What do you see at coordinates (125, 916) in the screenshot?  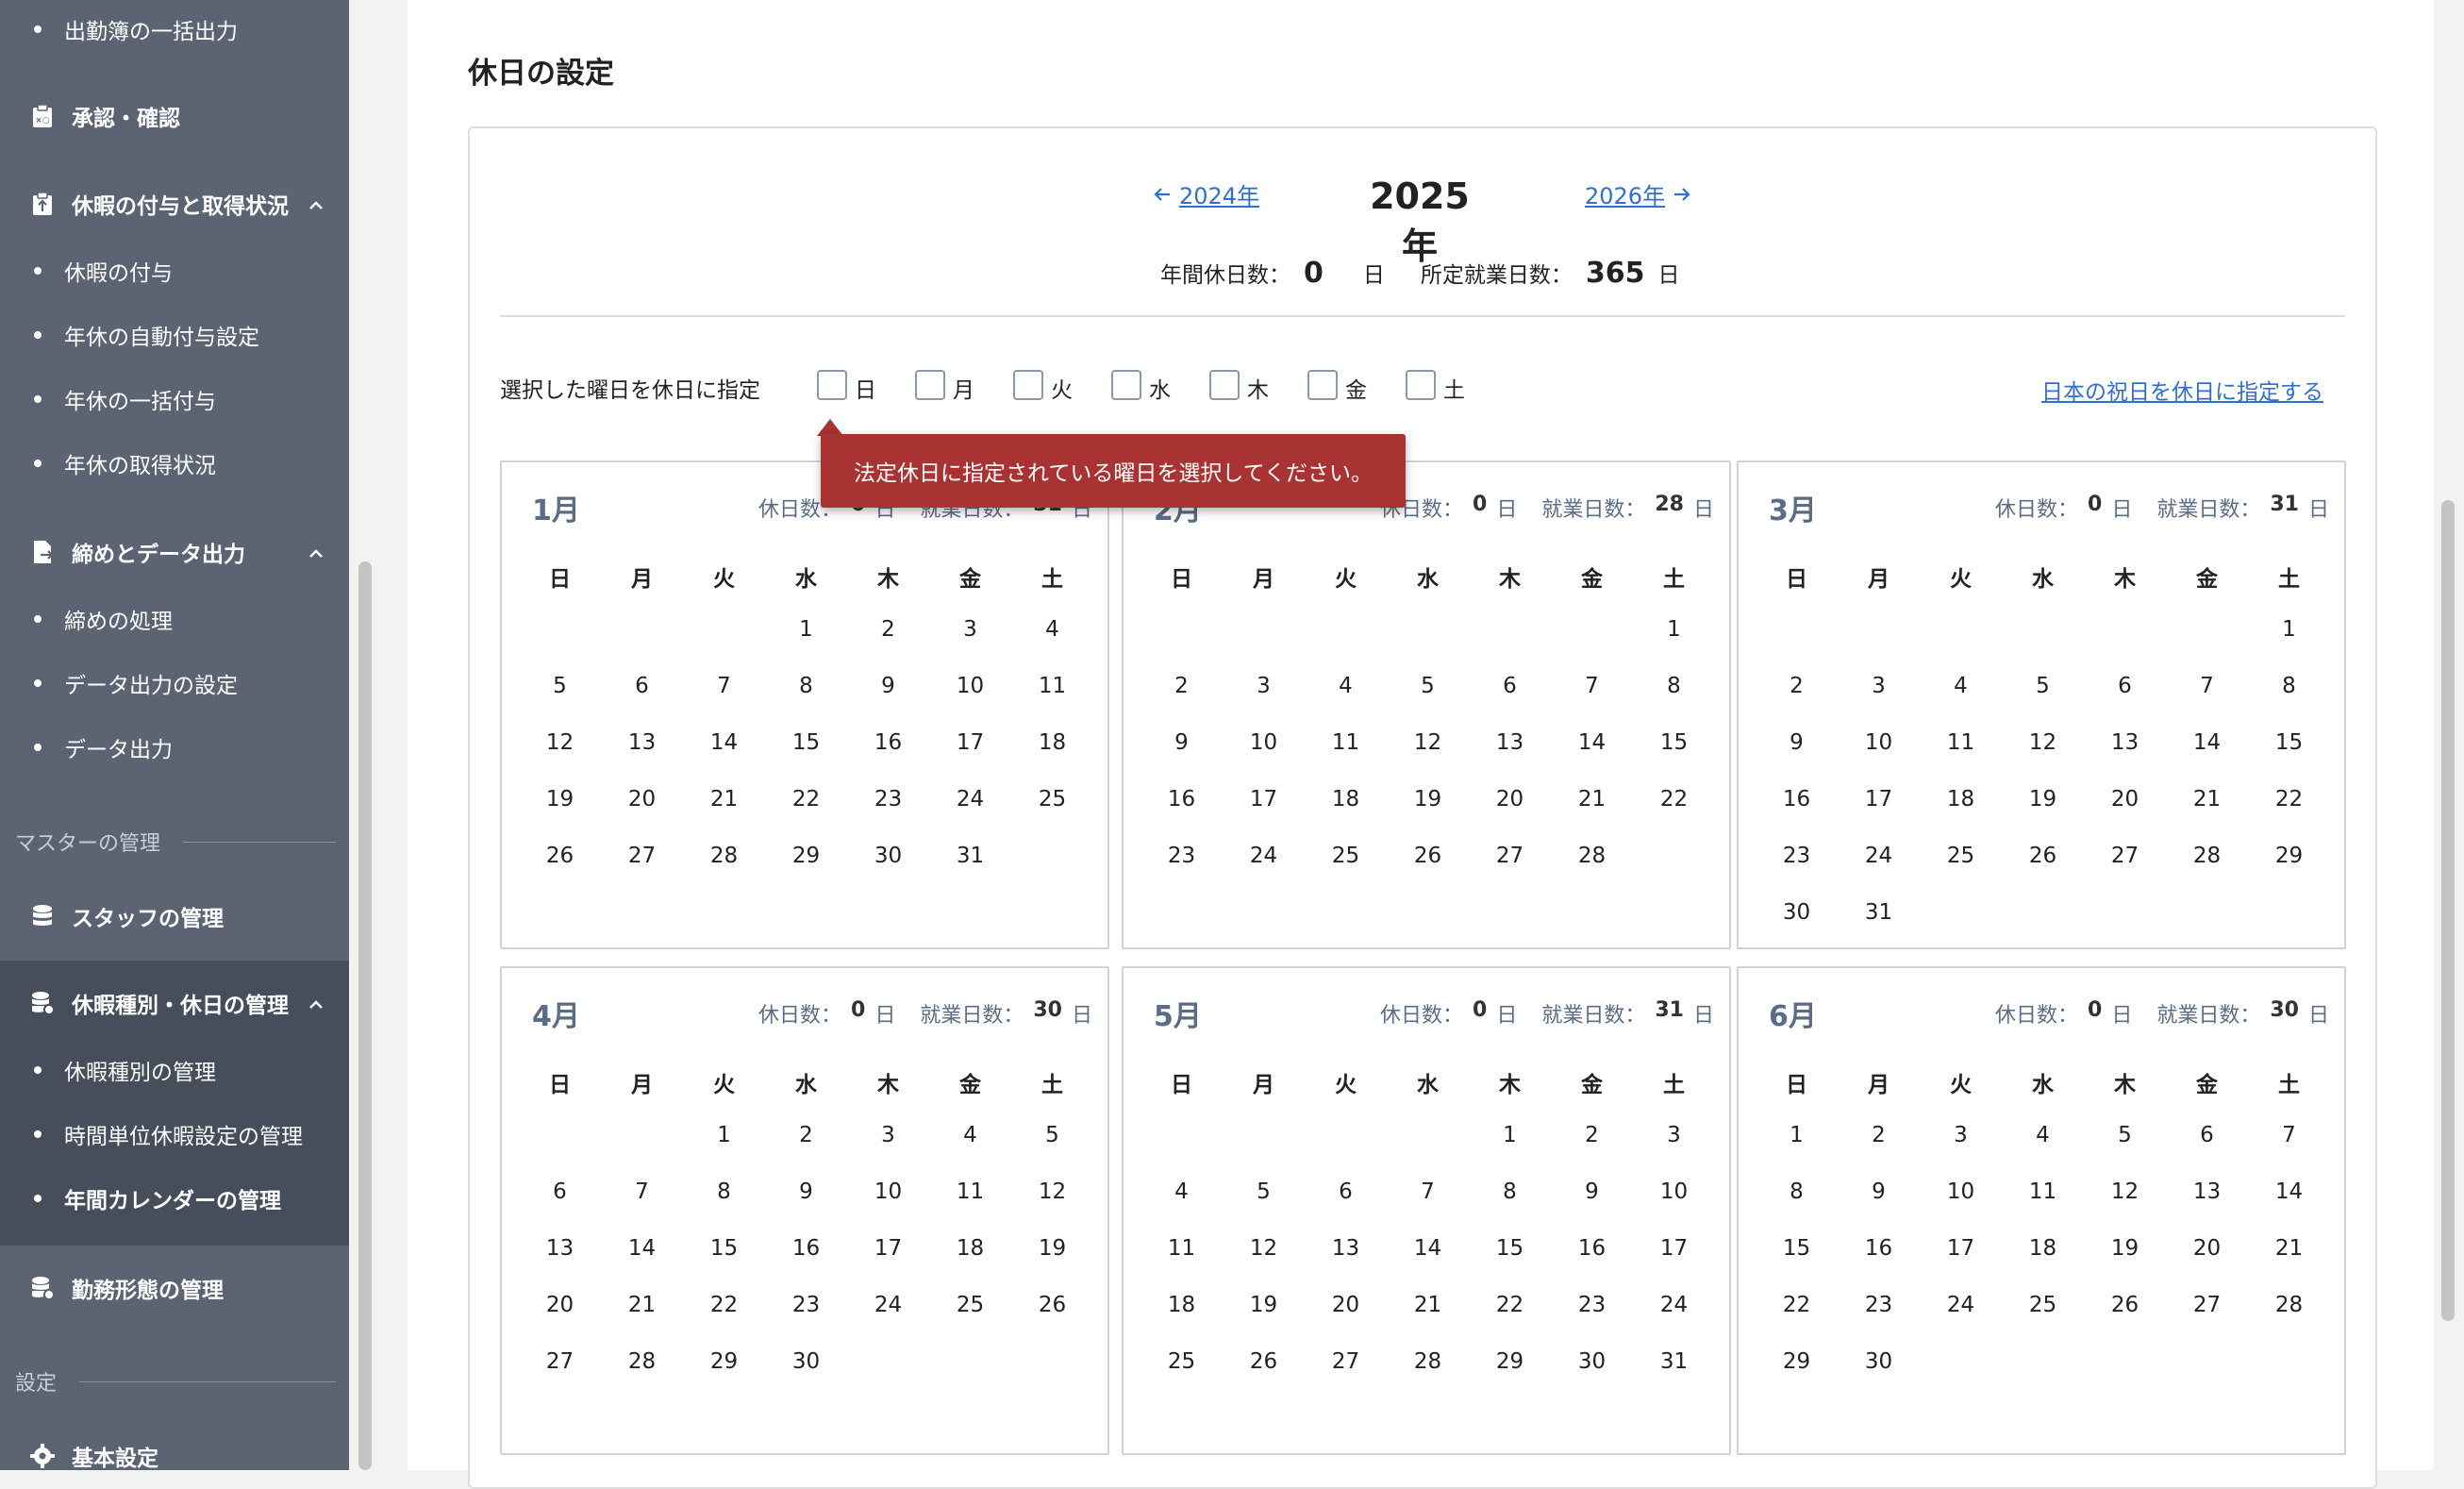 I see `sidebar-item-staff: スタッフの管理` at bounding box center [125, 916].